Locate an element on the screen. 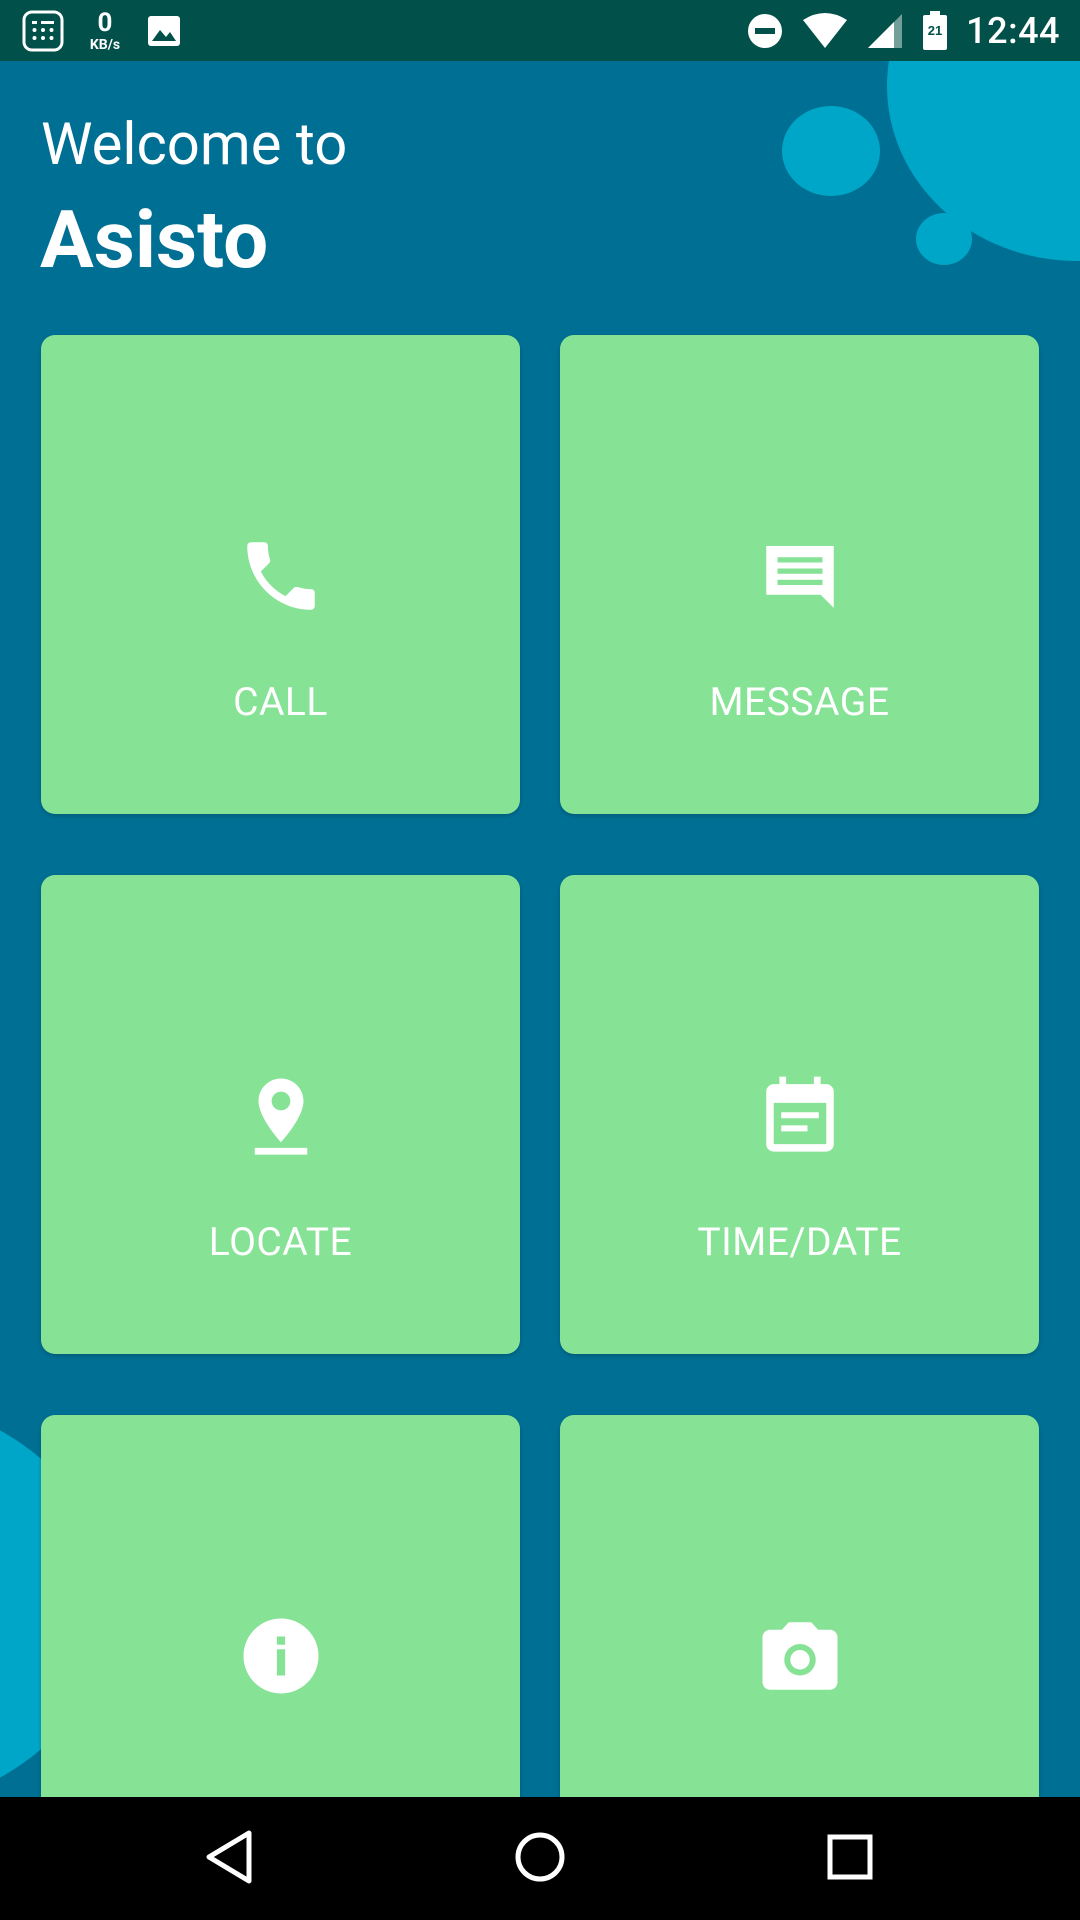 The height and width of the screenshot is (1920, 1080). battery-level: 21 is located at coordinates (935, 30).